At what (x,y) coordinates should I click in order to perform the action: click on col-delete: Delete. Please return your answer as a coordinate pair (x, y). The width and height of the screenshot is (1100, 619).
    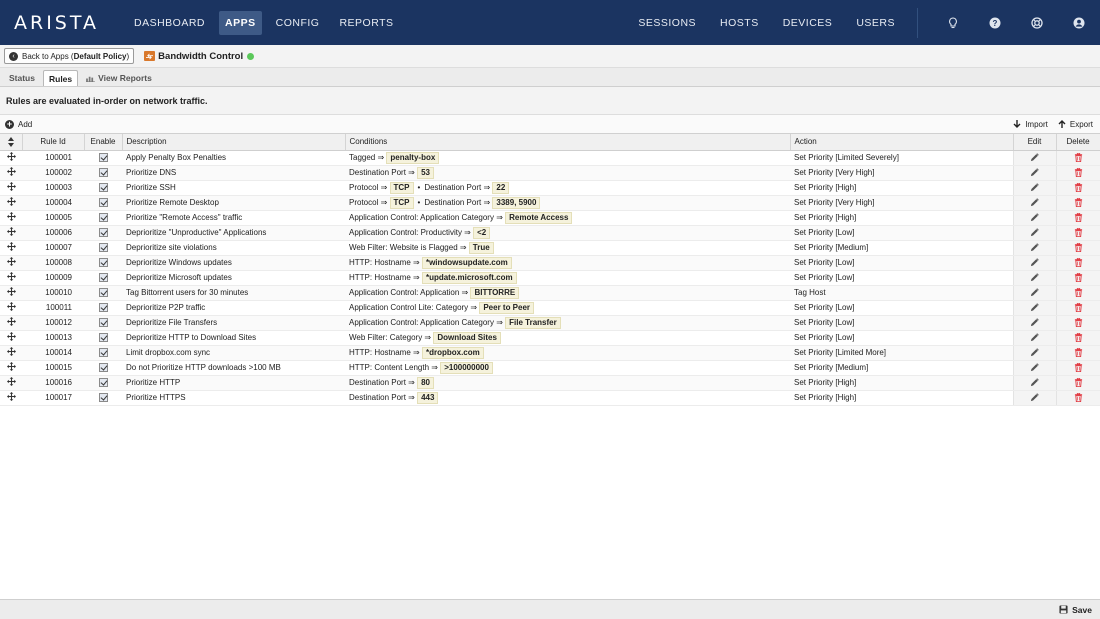
    Looking at the image, I should click on (1078, 142).